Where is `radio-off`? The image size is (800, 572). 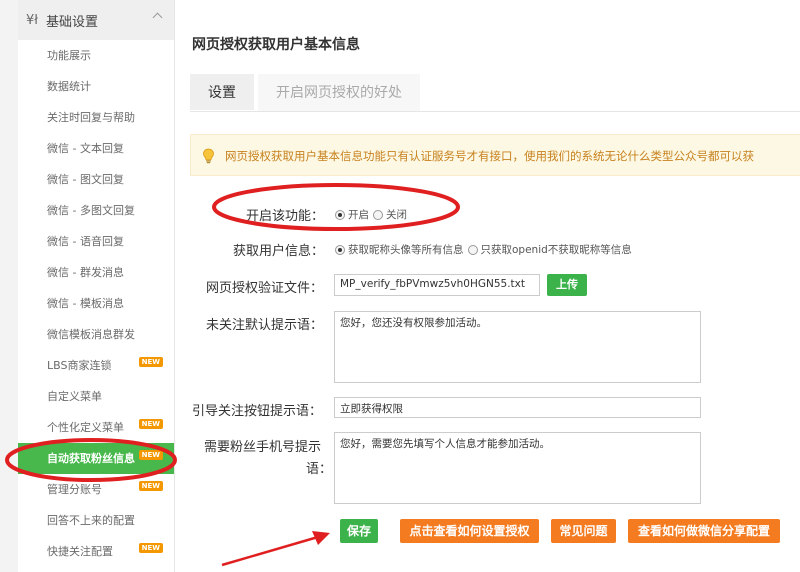
radio-off is located at coordinates (378, 214).